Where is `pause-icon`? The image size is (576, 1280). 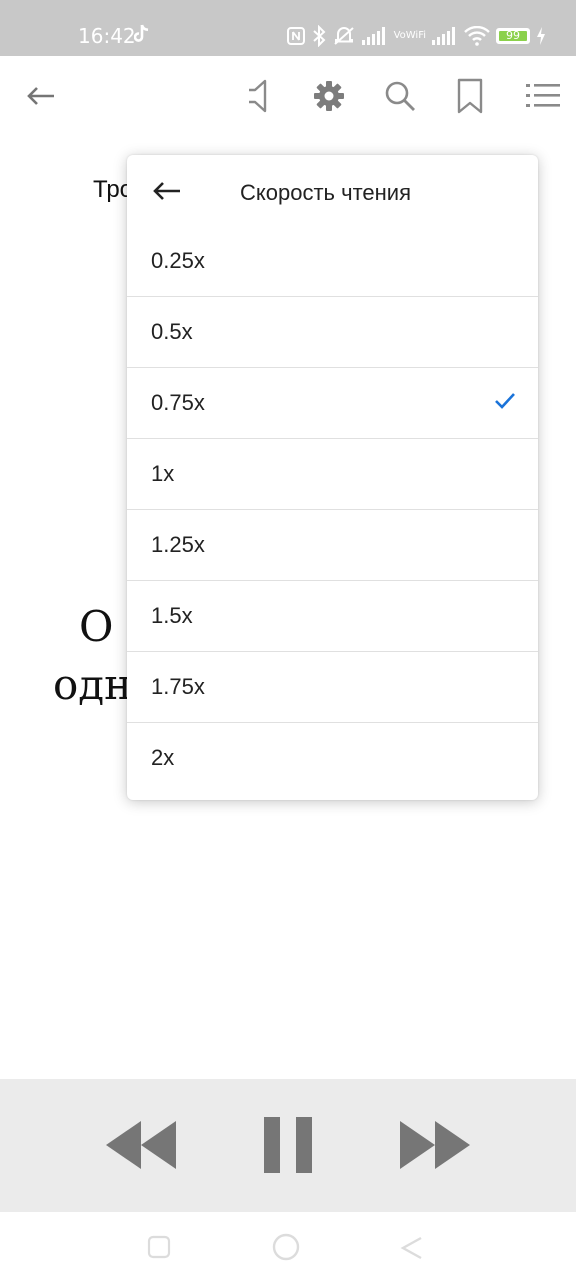 pause-icon is located at coordinates (288, 1145).